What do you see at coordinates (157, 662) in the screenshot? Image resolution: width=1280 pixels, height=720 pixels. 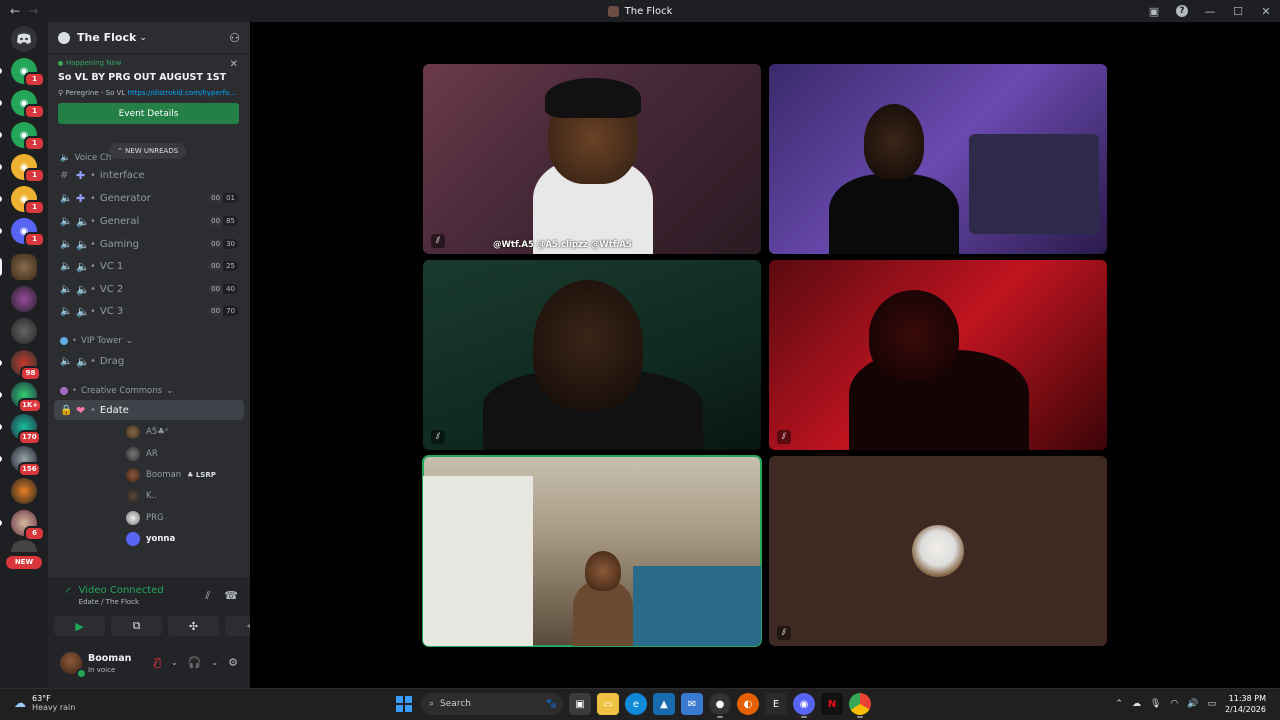 I see `mute-mic-icon: 🎙̸` at bounding box center [157, 662].